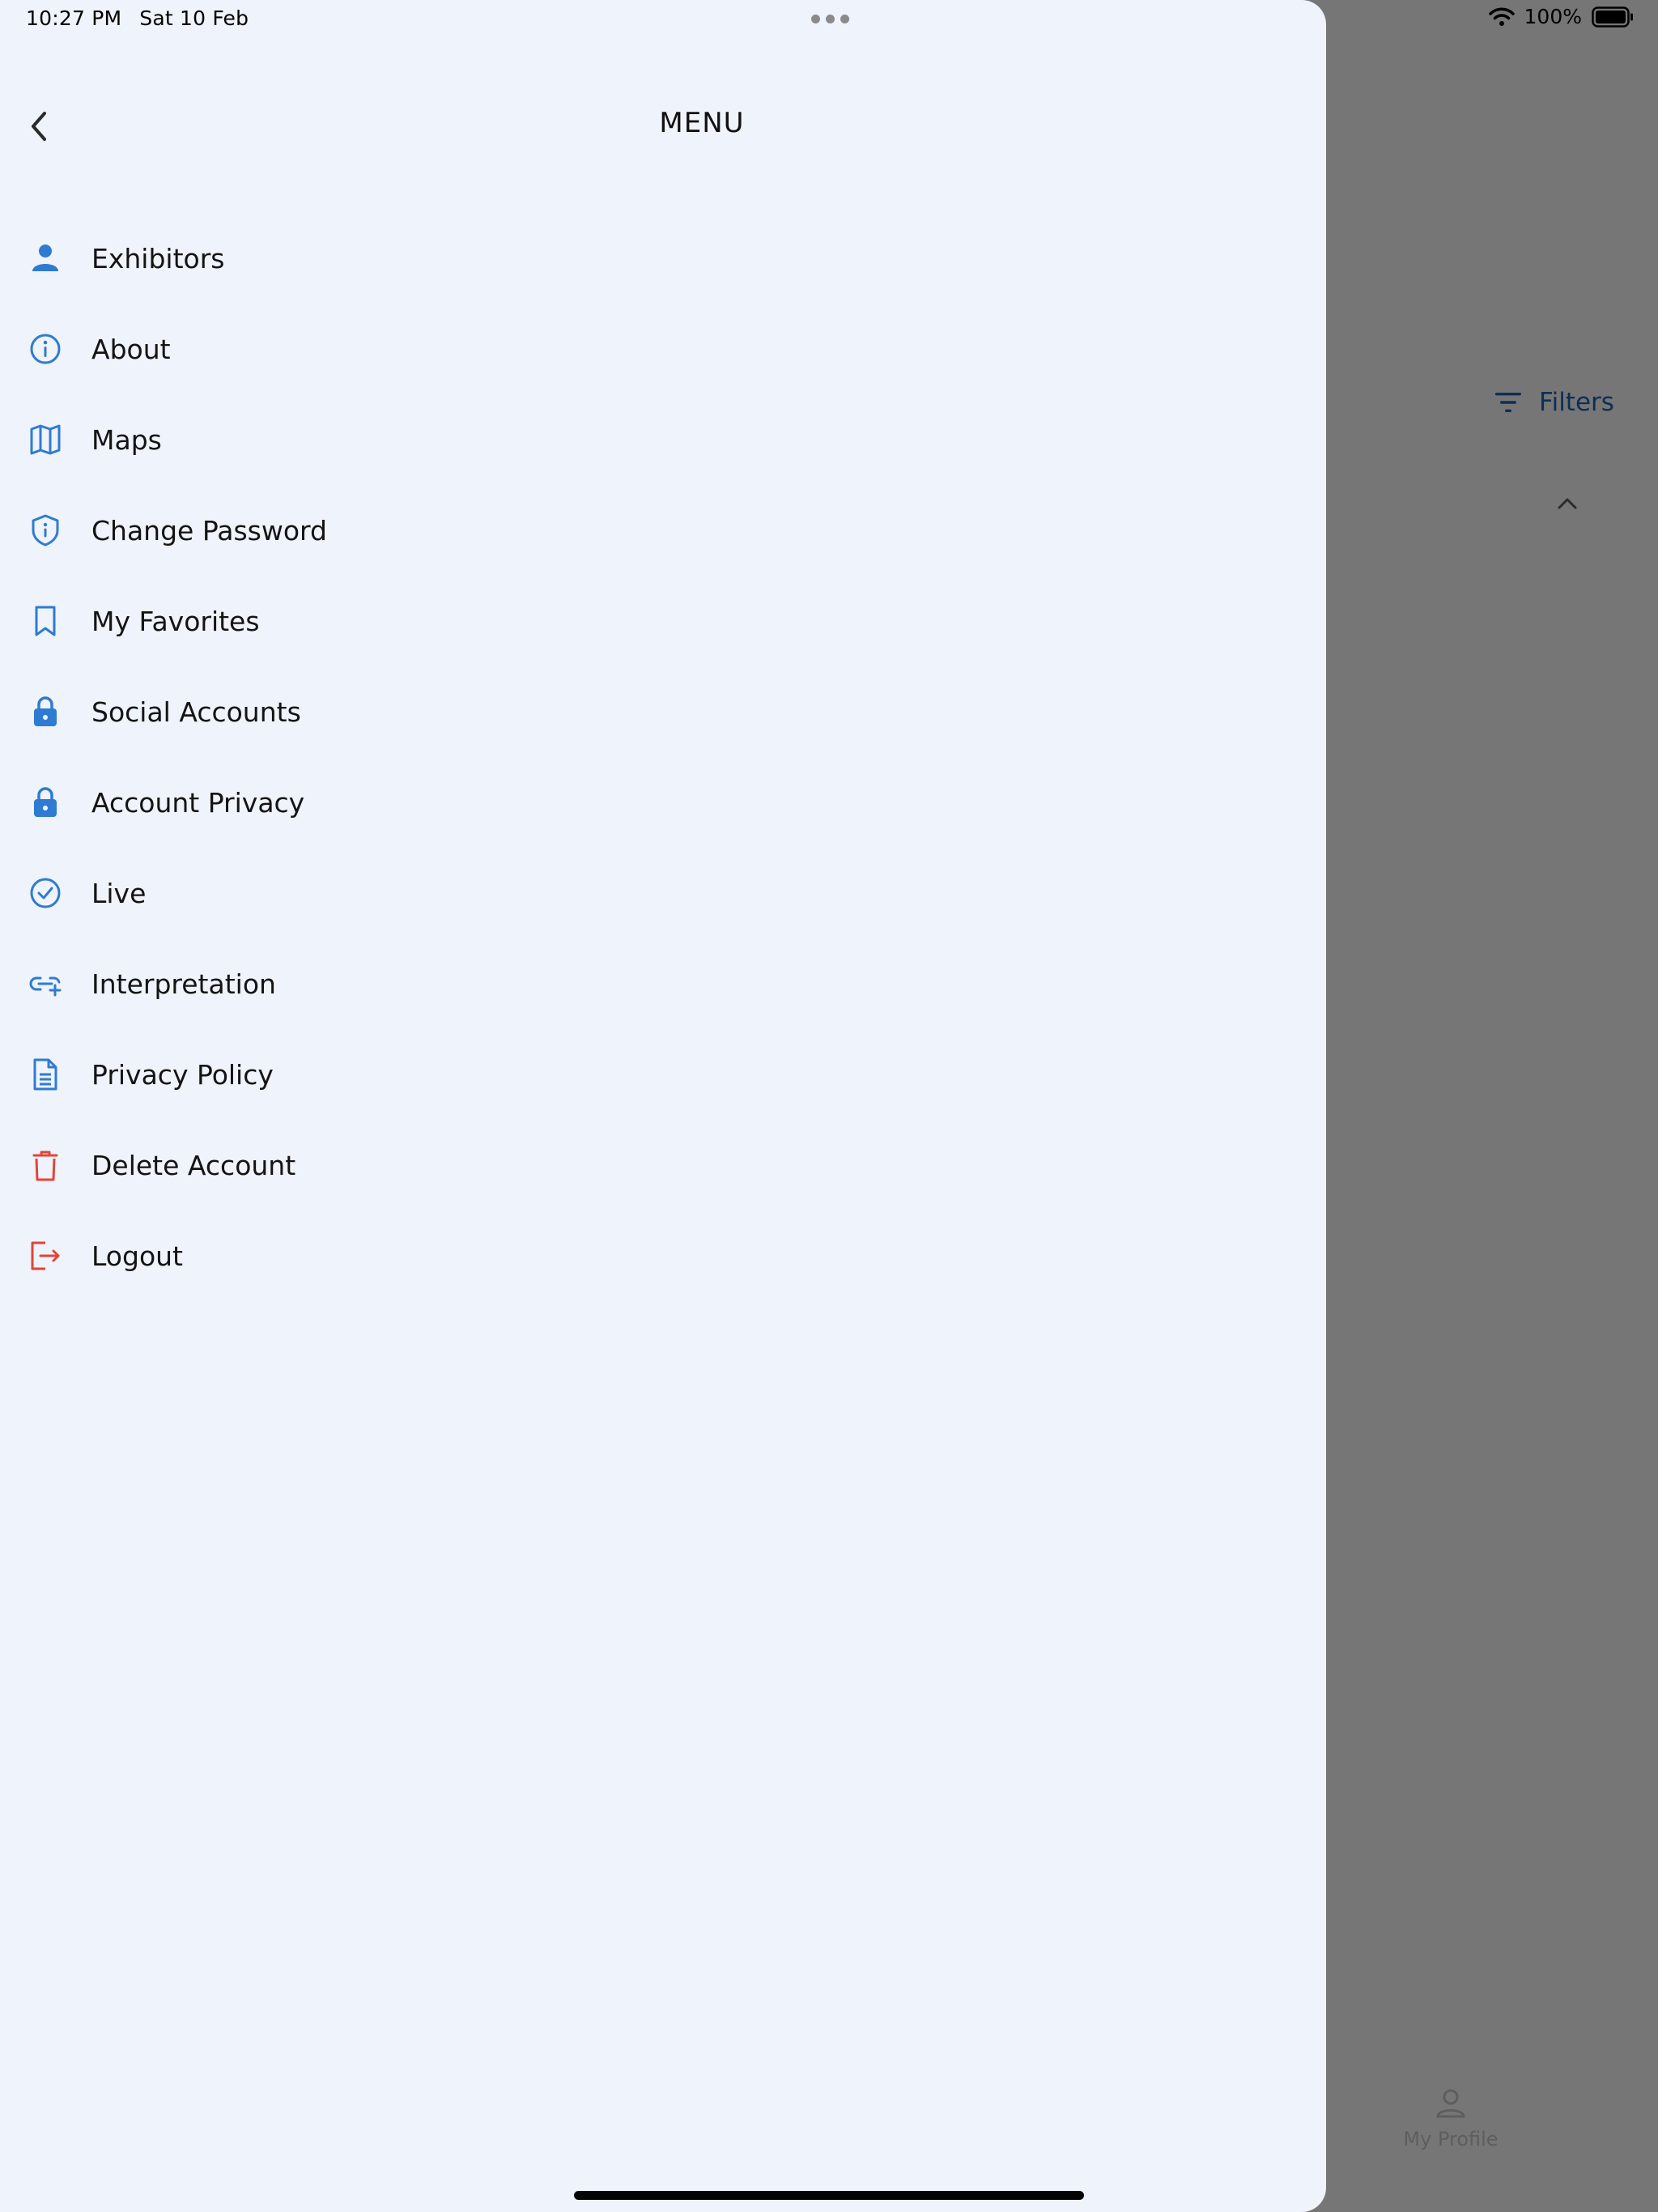 The height and width of the screenshot is (2212, 1658). Describe the element at coordinates (126, 439) in the screenshot. I see `menu-item-label: Maps` at that location.